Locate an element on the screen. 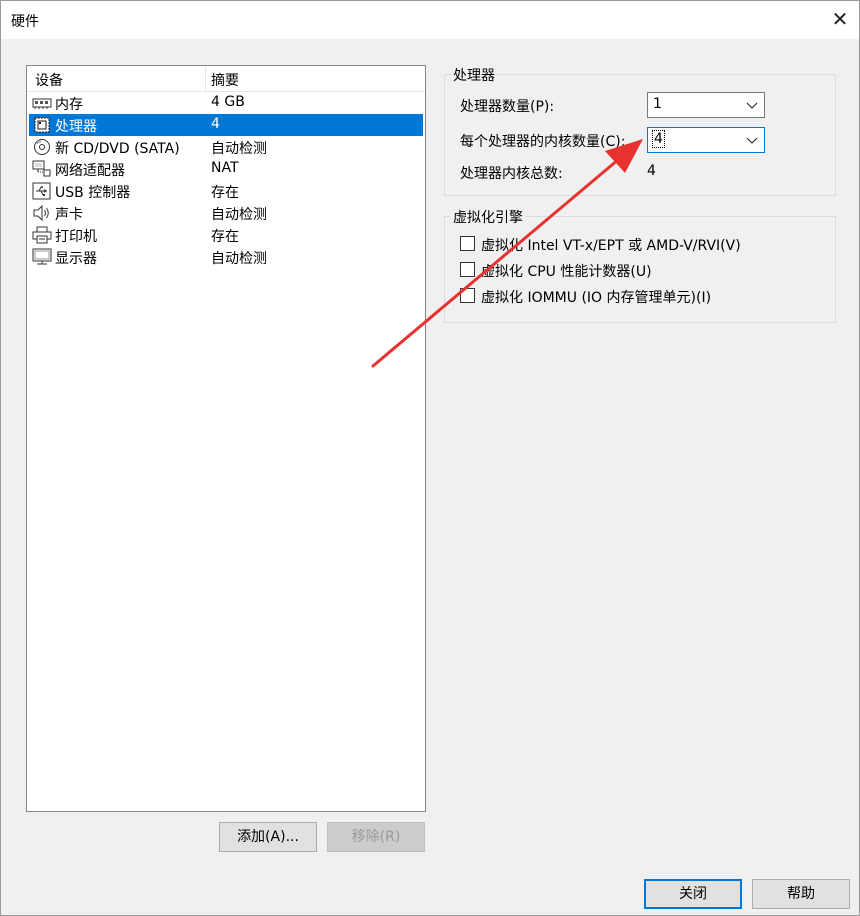  column-header-device: 设备 is located at coordinates (49, 80).